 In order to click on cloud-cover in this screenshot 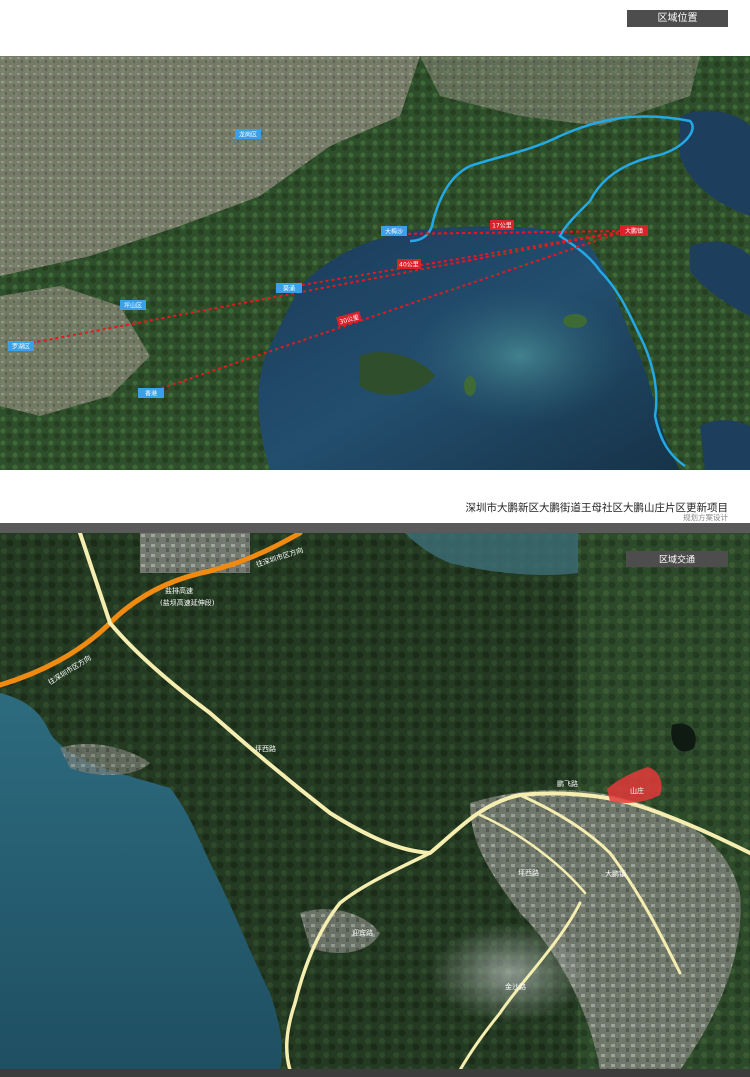, I will do `click(510, 973)`.